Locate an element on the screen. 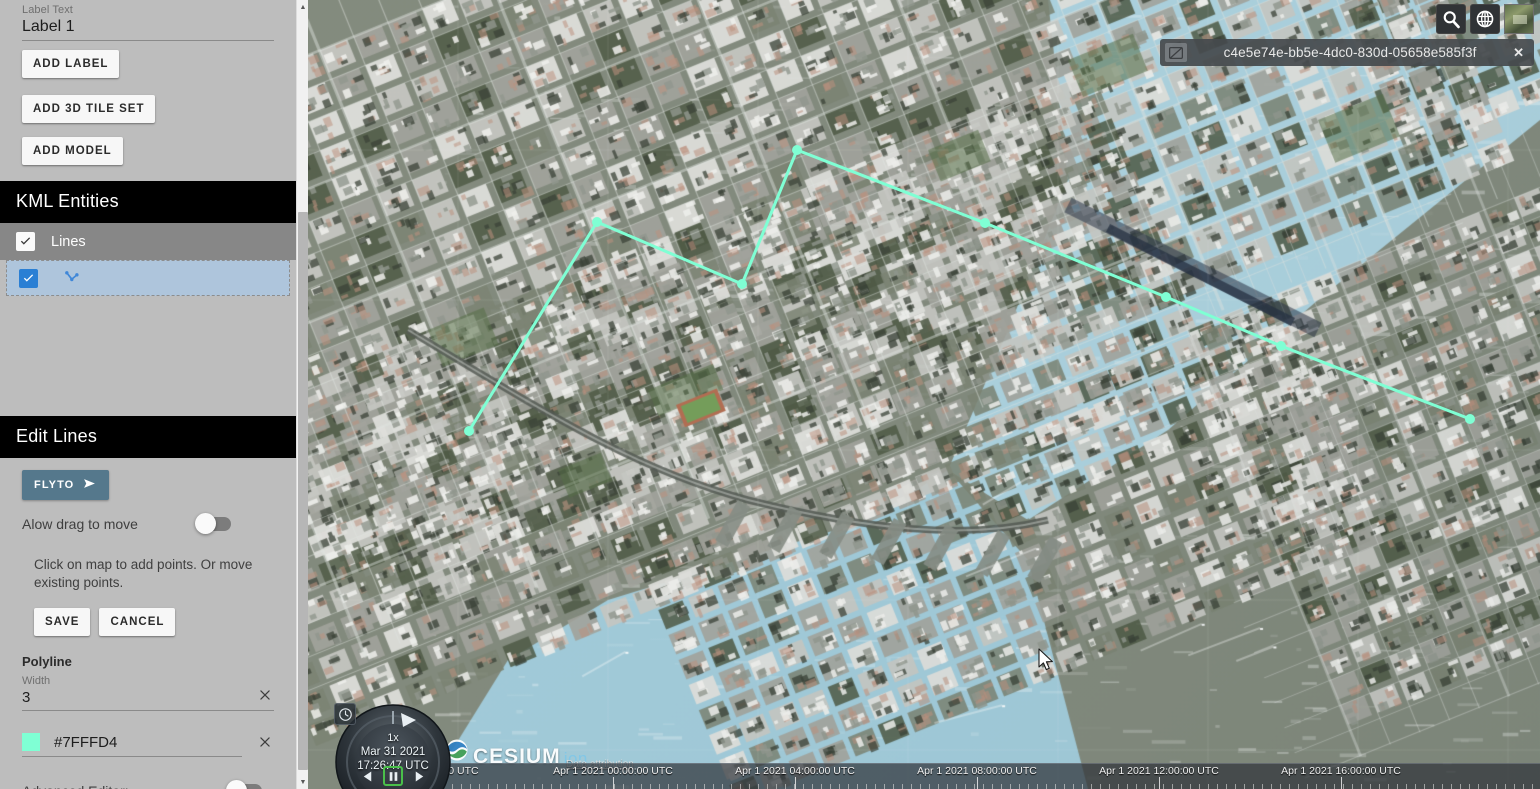  search-icon is located at coordinates (1451, 19).